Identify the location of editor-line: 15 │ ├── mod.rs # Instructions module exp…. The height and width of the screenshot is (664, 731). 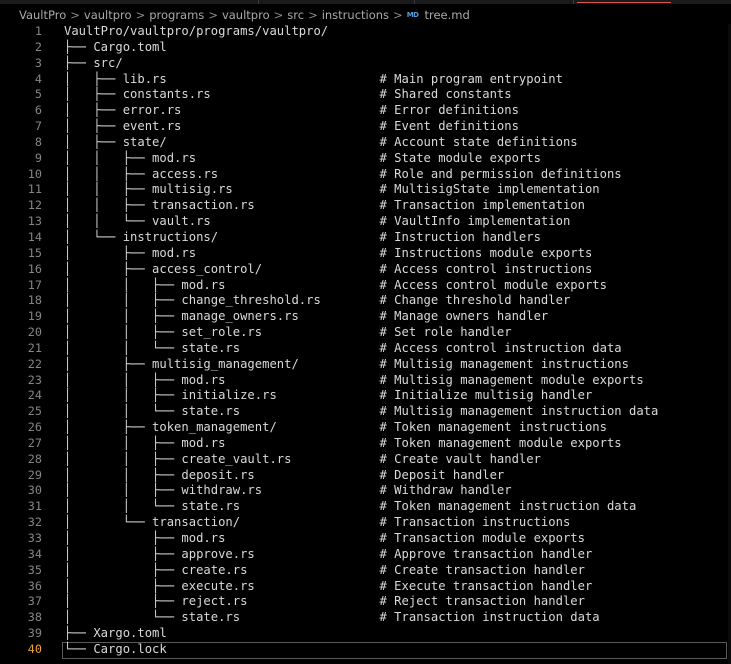
(365, 254).